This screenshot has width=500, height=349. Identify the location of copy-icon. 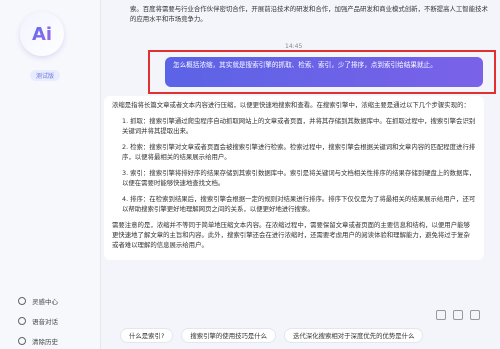
(475, 315).